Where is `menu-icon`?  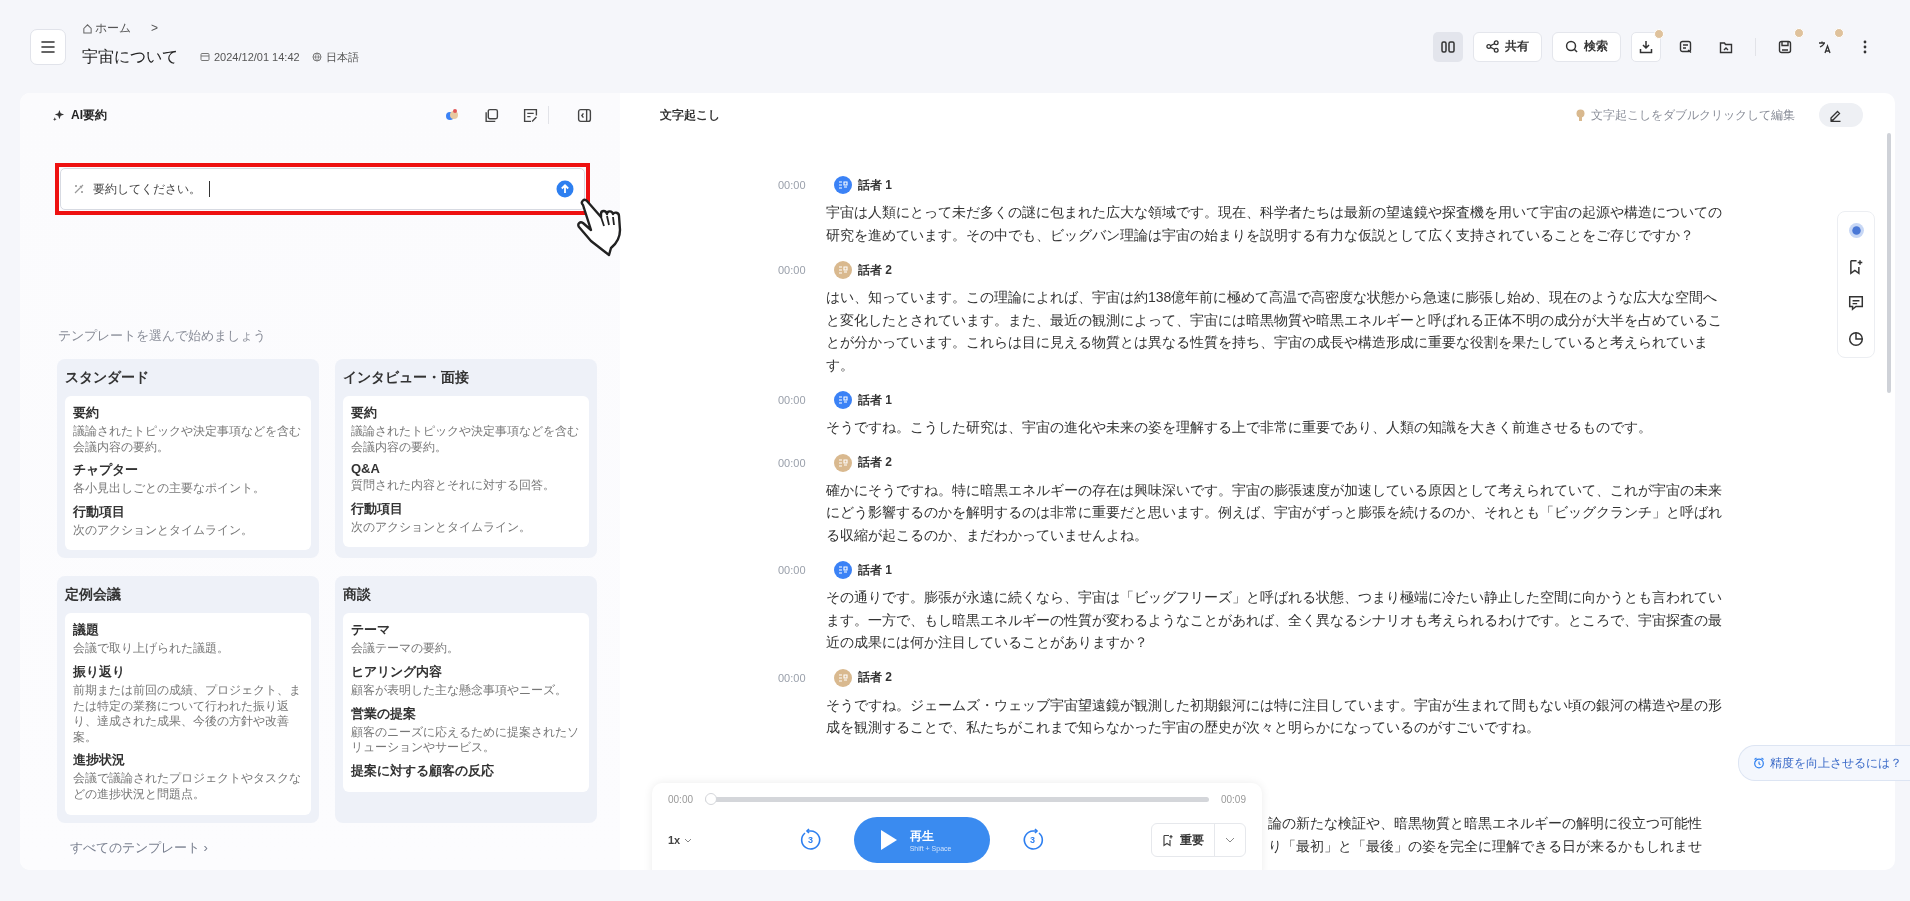 menu-icon is located at coordinates (48, 46).